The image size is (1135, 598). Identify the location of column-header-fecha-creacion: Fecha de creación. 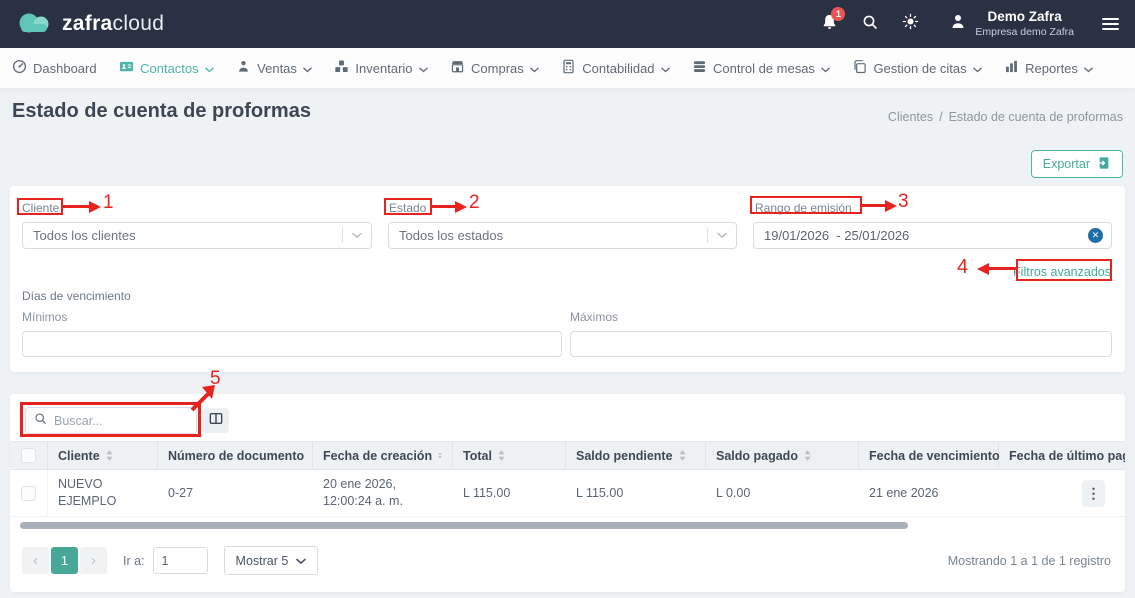
(383, 455).